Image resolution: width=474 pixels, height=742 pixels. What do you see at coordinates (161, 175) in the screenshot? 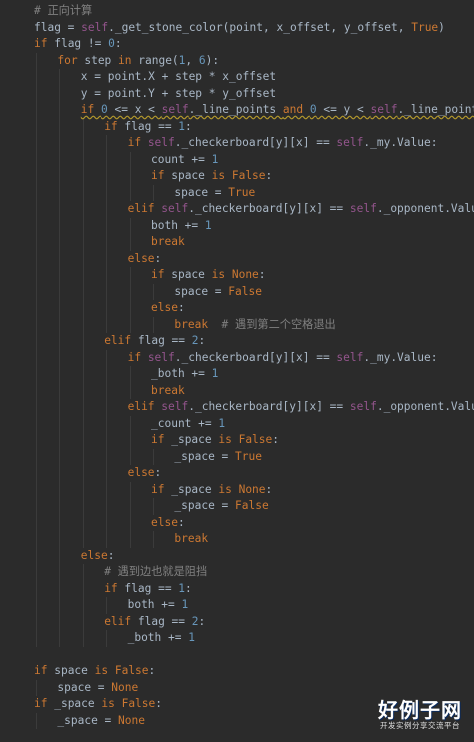
I see `code-token: if` at bounding box center [161, 175].